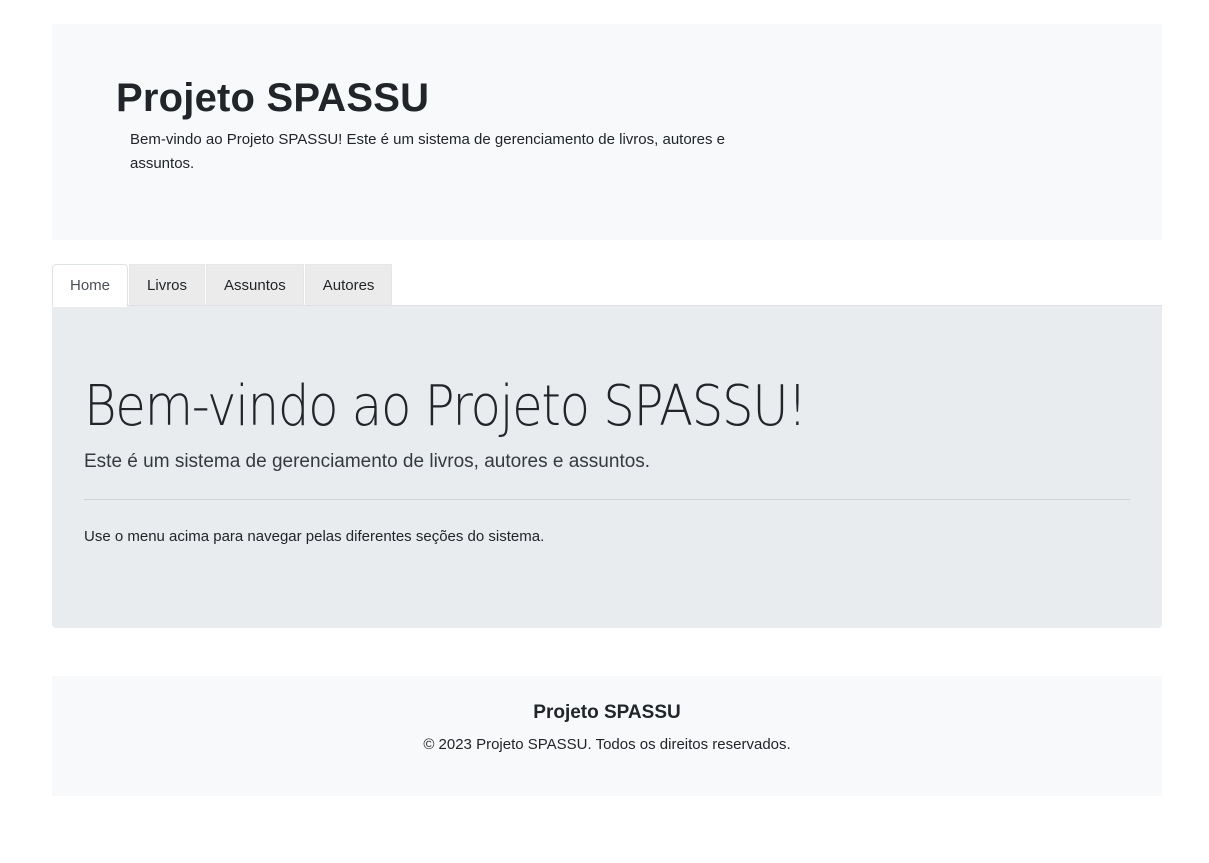 The height and width of the screenshot is (863, 1209). I want to click on tab-home: Home, so click(90, 285).